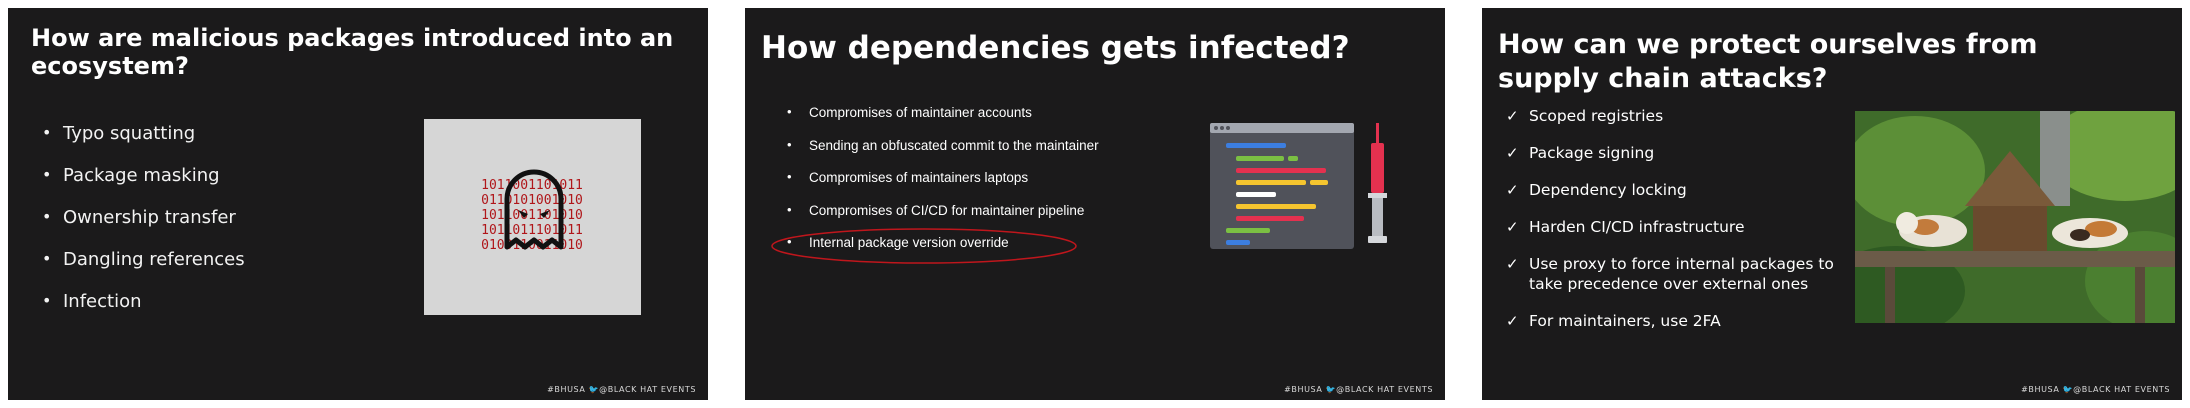  What do you see at coordinates (143, 270) in the screenshot?
I see `list-item: Dangling references` at bounding box center [143, 270].